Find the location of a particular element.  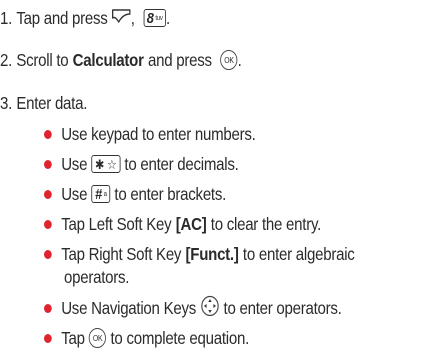

bullet-3-text-pre: Use is located at coordinates (74, 193).